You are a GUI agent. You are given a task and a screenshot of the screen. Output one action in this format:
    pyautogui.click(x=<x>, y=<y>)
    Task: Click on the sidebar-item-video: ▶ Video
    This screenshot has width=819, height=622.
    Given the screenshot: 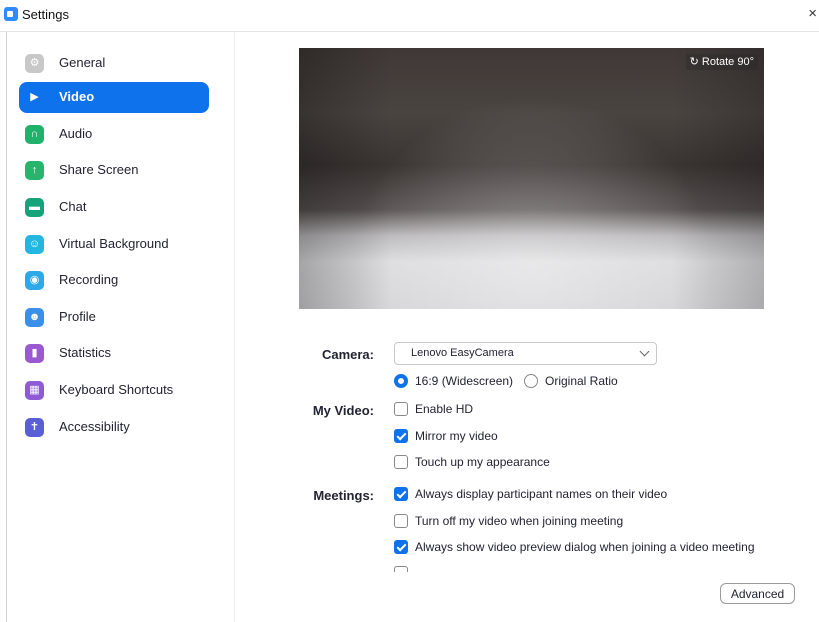 What is the action you would take?
    pyautogui.click(x=114, y=97)
    